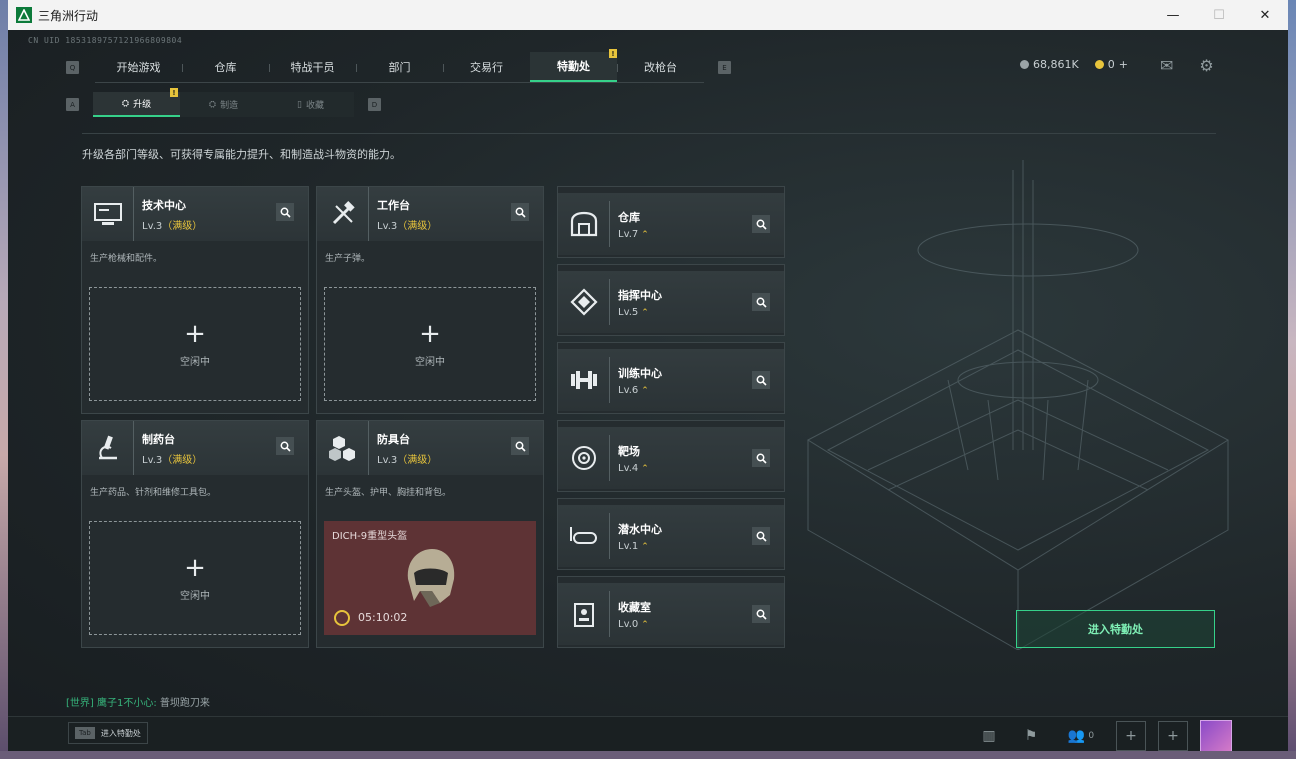 This screenshot has width=1296, height=759. Describe the element at coordinates (383, 617) in the screenshot. I see `crafting-timer: 05:10:02` at that location.